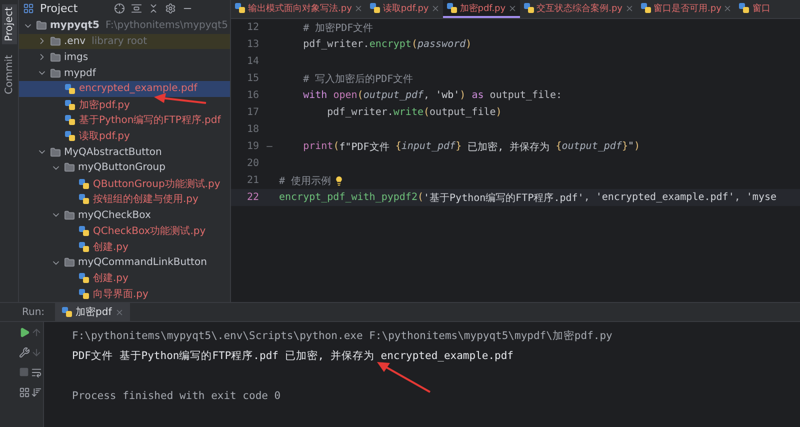 Image resolution: width=800 pixels, height=427 pixels. What do you see at coordinates (528, 197) in the screenshot?
I see `code-line: encrypt_pdf_with_pypdf2('基于Python编写的FTP程序.pdf', 'encrypted_example.pdf', 'myse` at bounding box center [528, 197].